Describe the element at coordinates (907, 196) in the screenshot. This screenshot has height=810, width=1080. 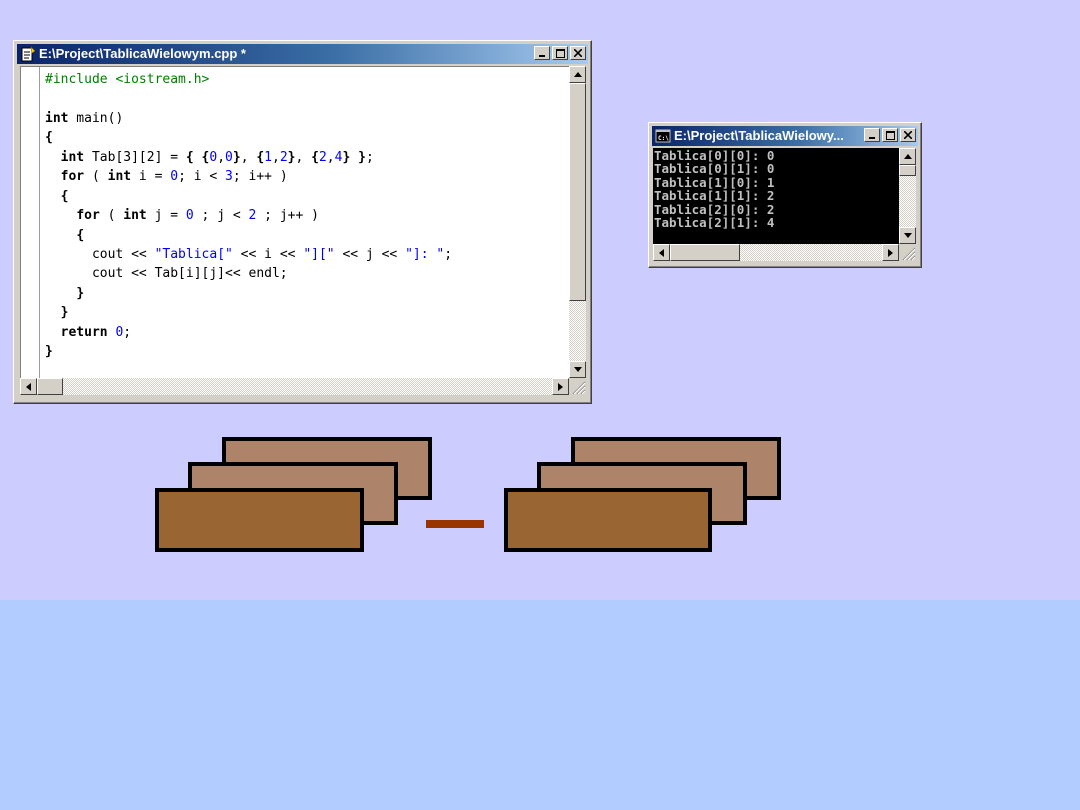
I see `console-vertical-scrollbar` at that location.